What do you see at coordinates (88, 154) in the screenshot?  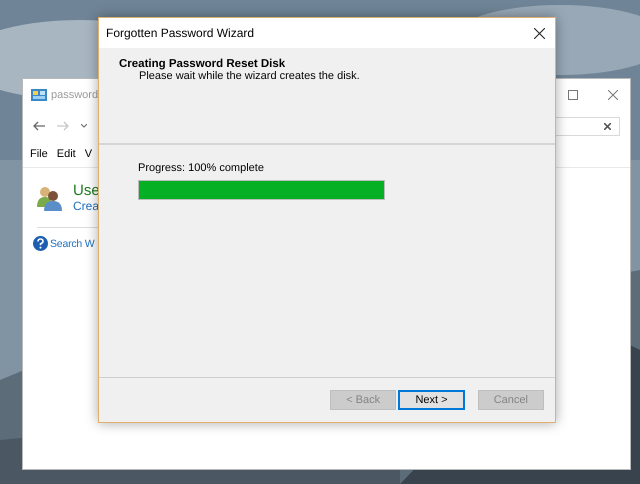 I see `menu-item: V` at bounding box center [88, 154].